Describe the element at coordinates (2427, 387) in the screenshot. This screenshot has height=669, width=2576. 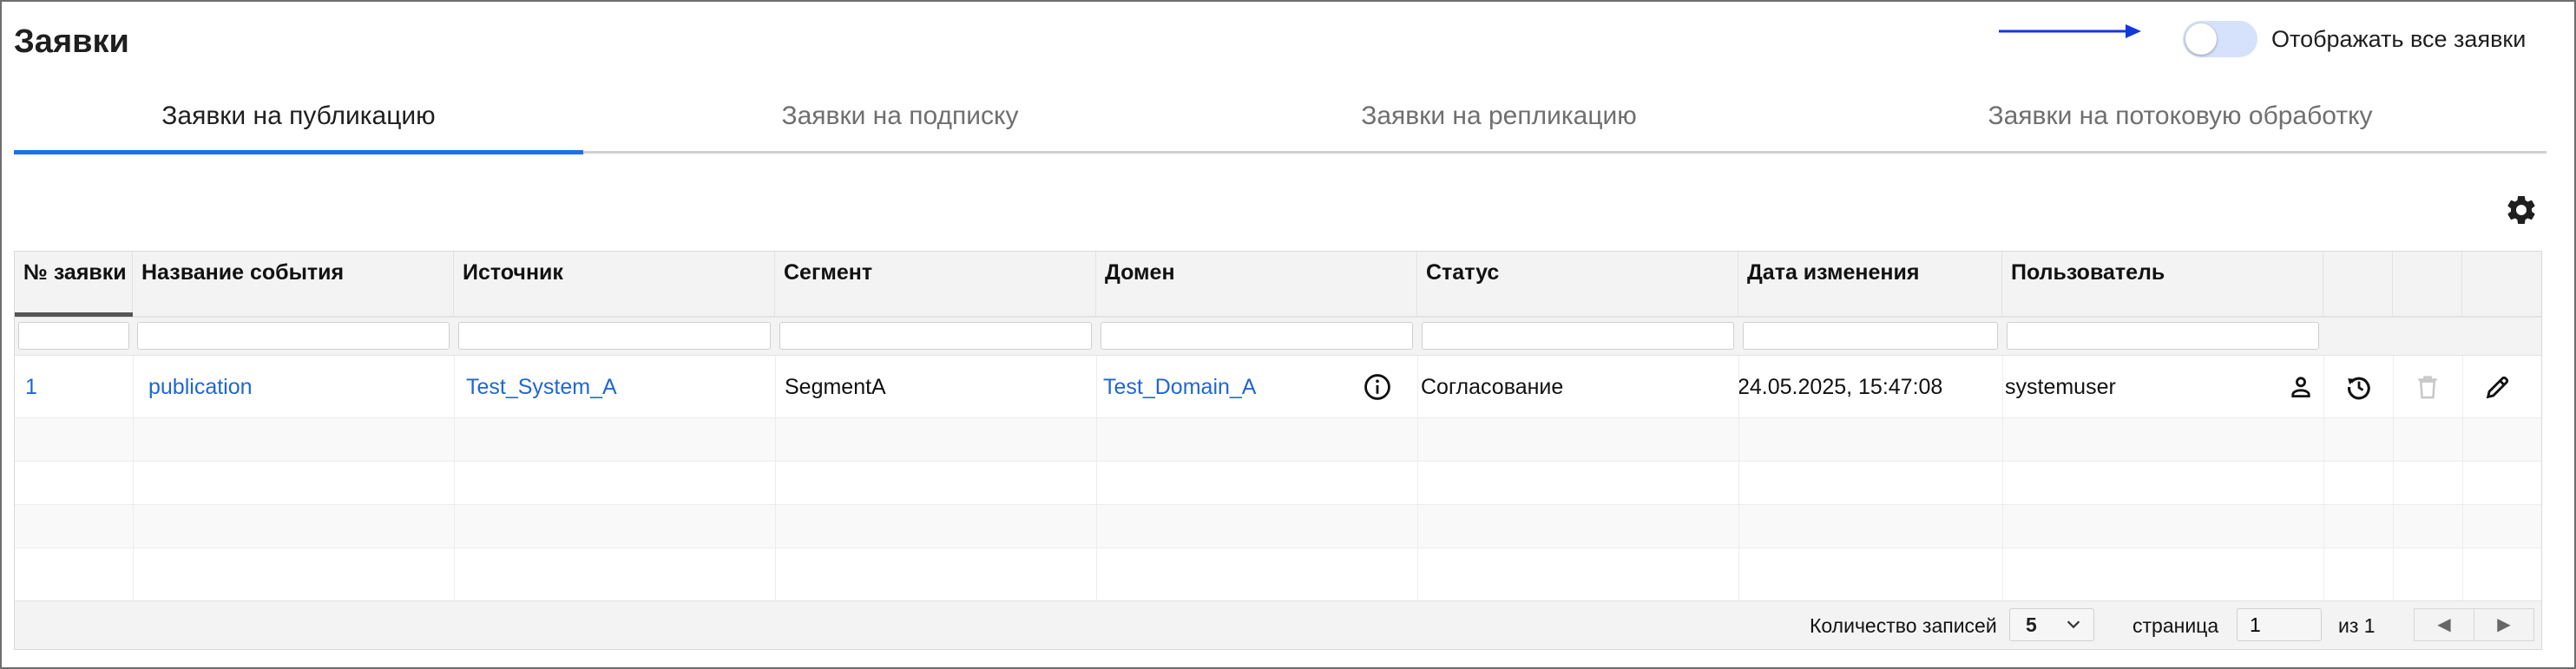
I see `delete-icon` at that location.